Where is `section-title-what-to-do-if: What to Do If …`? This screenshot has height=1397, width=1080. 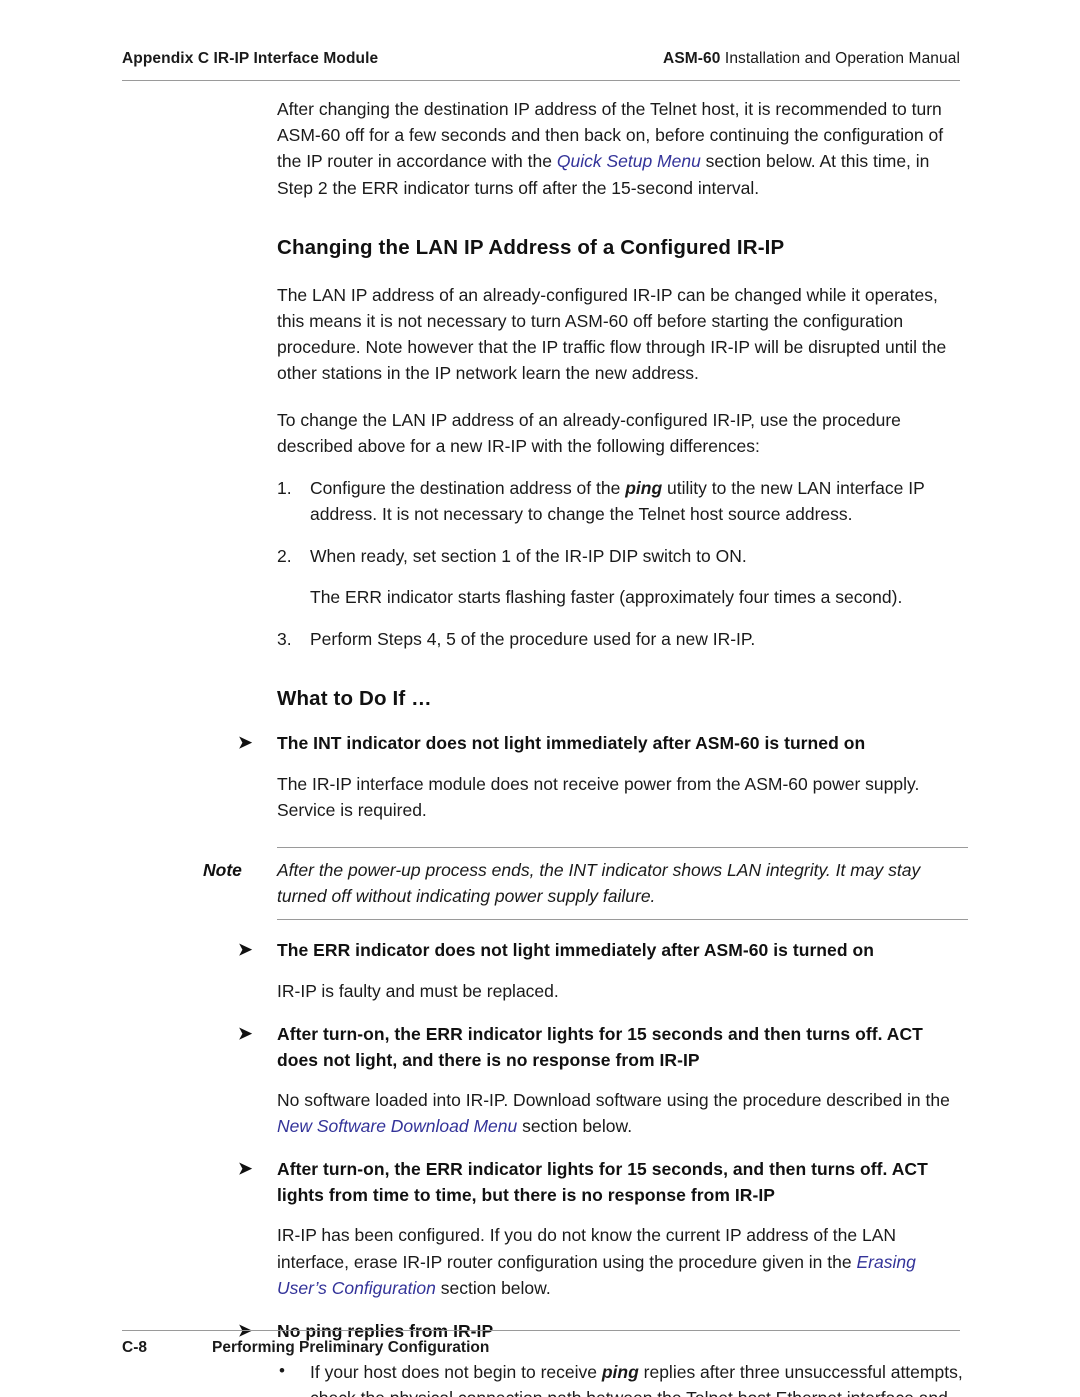 section-title-what-to-do-if: What to Do If … is located at coordinates (354, 699).